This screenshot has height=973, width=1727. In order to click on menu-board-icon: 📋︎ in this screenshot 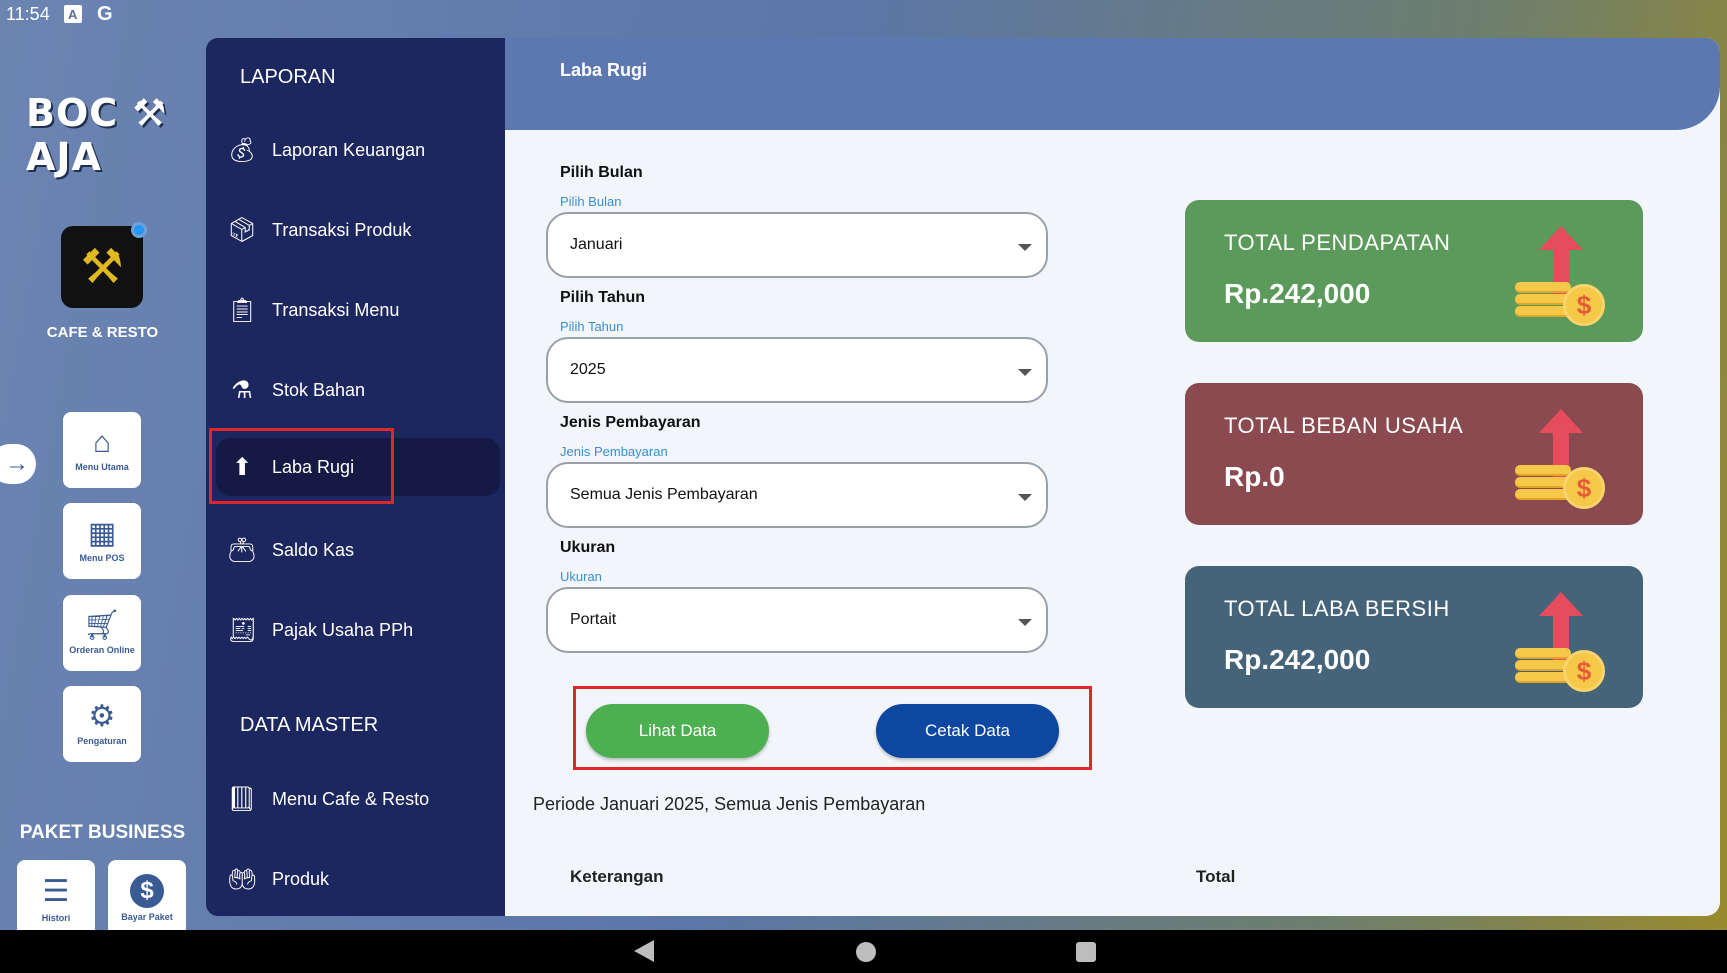, I will do `click(242, 310)`.